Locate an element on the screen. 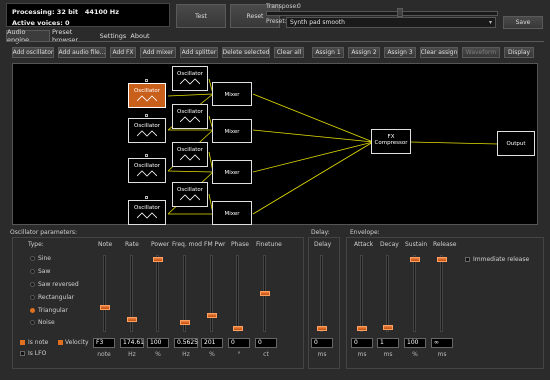 The width and height of the screenshot is (550, 380). processing-status: Processing: 32 bit 44100 Hz is located at coordinates (88, 12).